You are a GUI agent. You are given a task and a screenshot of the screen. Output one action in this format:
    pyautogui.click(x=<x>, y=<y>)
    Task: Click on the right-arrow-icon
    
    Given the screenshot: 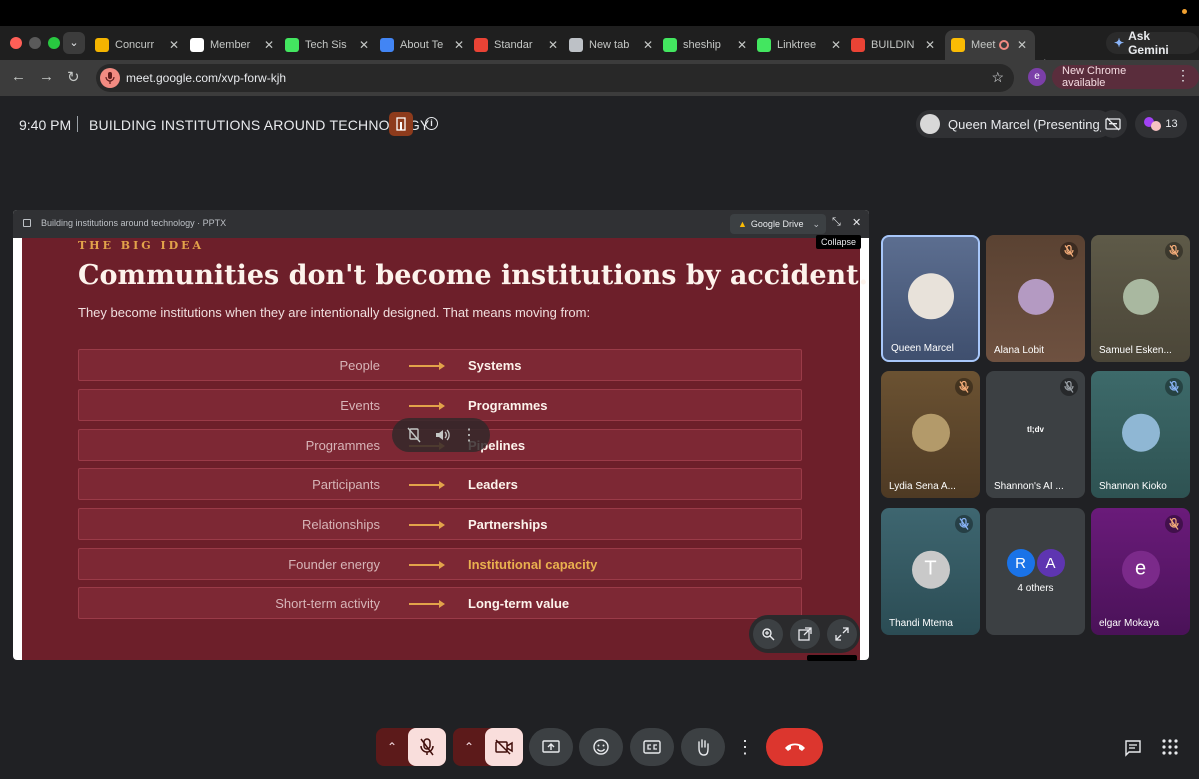 What is the action you would take?
    pyautogui.click(x=427, y=485)
    